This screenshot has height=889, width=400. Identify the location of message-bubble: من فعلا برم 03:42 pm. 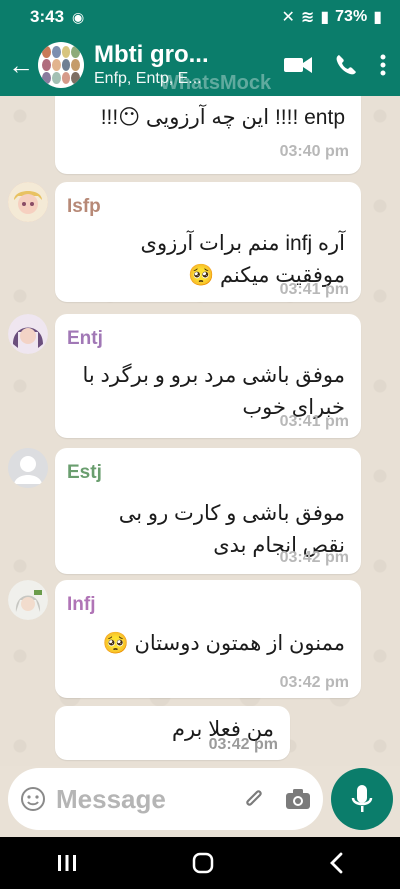
(172, 733).